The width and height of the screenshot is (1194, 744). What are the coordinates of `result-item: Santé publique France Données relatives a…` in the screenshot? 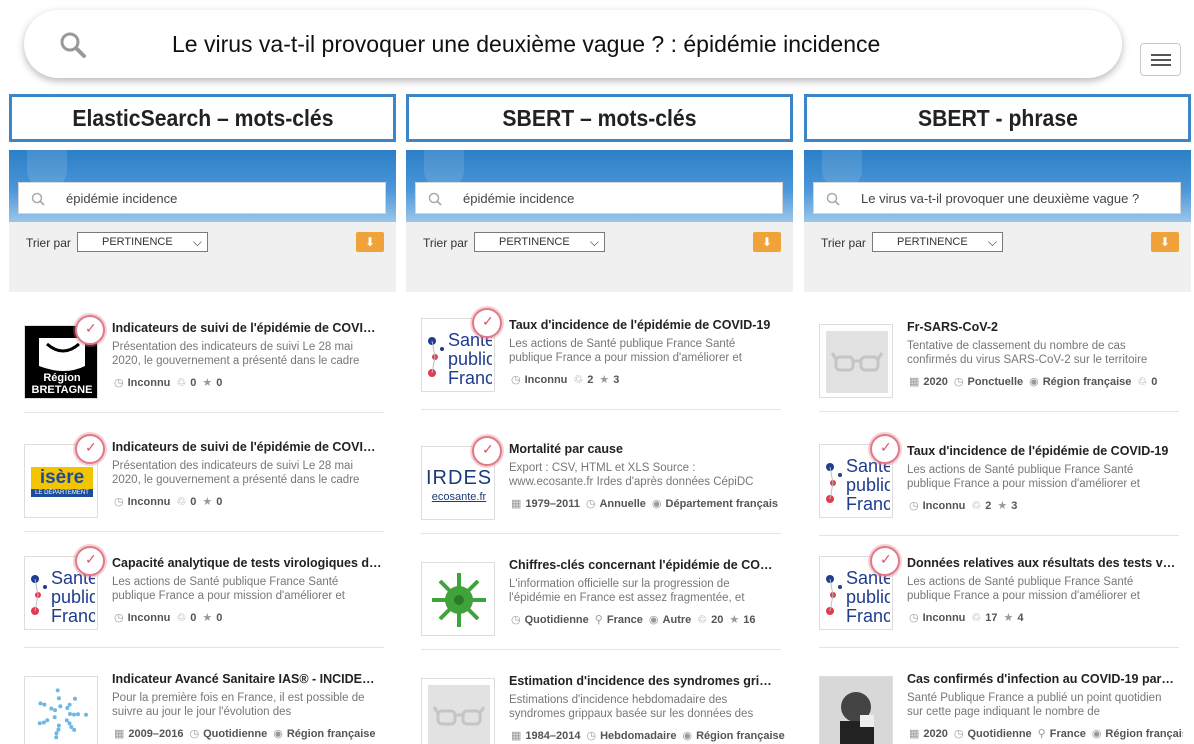 It's located at (999, 597).